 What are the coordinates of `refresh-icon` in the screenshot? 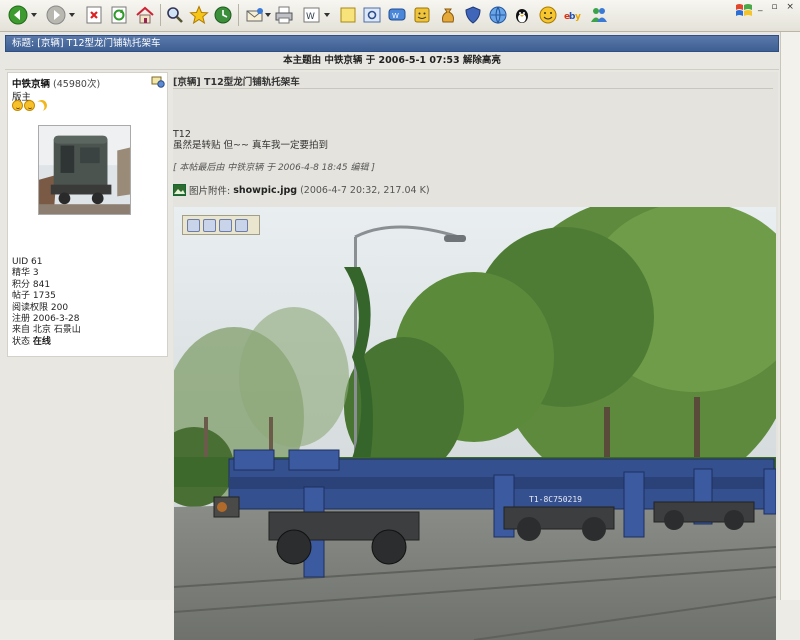 It's located at (119, 15).